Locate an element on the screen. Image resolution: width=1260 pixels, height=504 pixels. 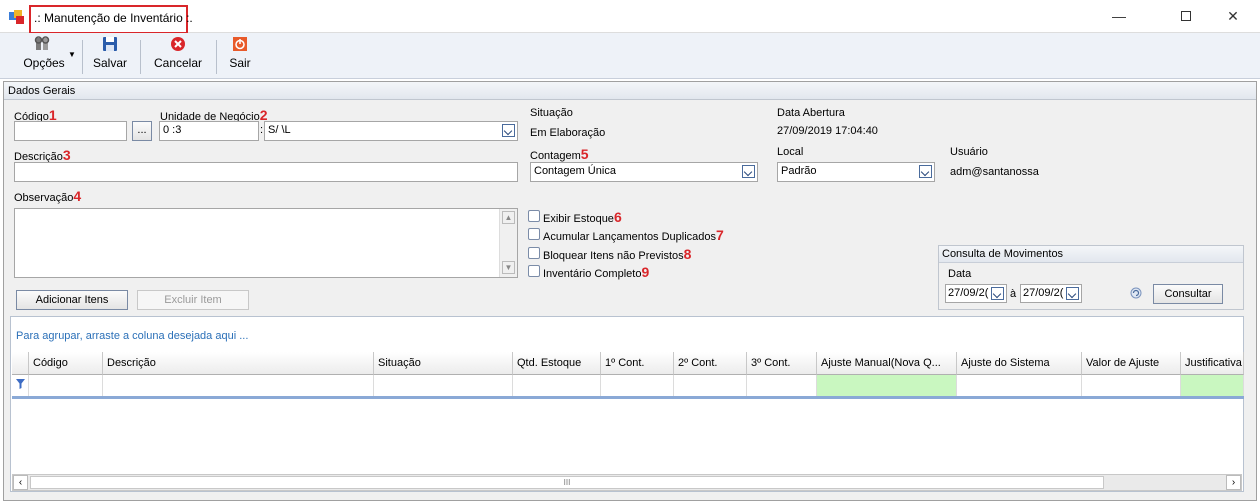
marker-9: 9 is located at coordinates (645, 272).